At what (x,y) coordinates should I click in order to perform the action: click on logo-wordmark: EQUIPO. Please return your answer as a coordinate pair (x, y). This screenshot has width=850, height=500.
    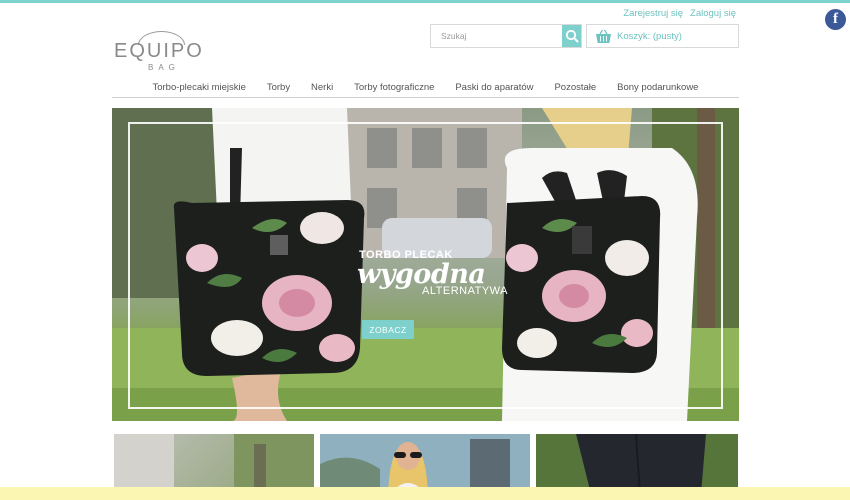
    Looking at the image, I should click on (159, 51).